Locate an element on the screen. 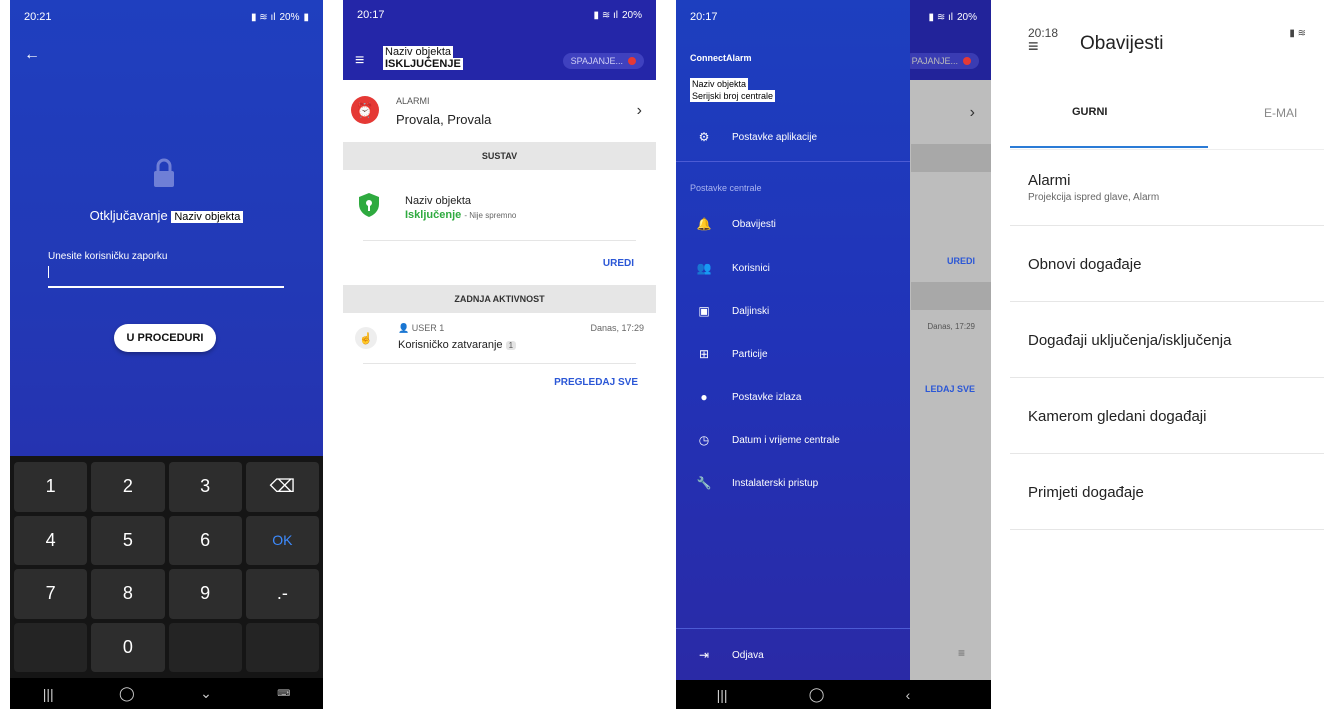  password-label: Unesite korisničku zaporku is located at coordinates (108, 256).